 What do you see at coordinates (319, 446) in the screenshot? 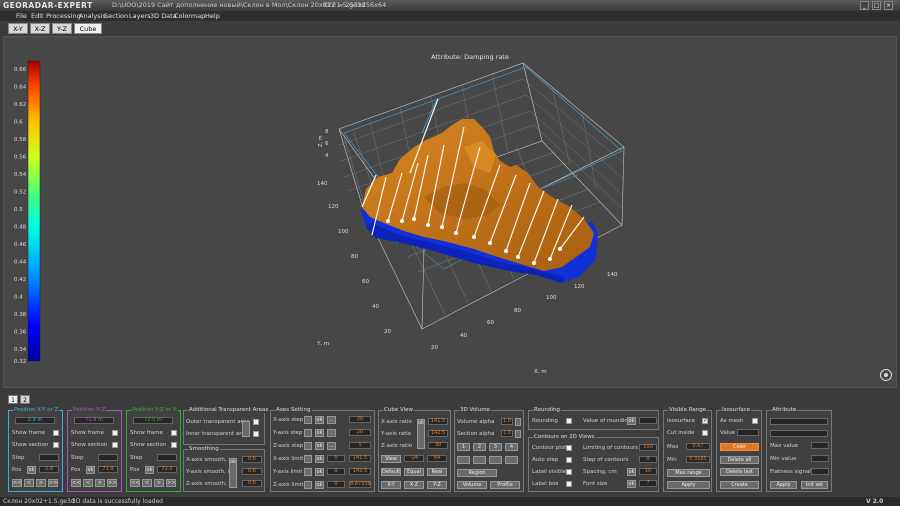
I see `z-step-ok: ok` at bounding box center [319, 446].